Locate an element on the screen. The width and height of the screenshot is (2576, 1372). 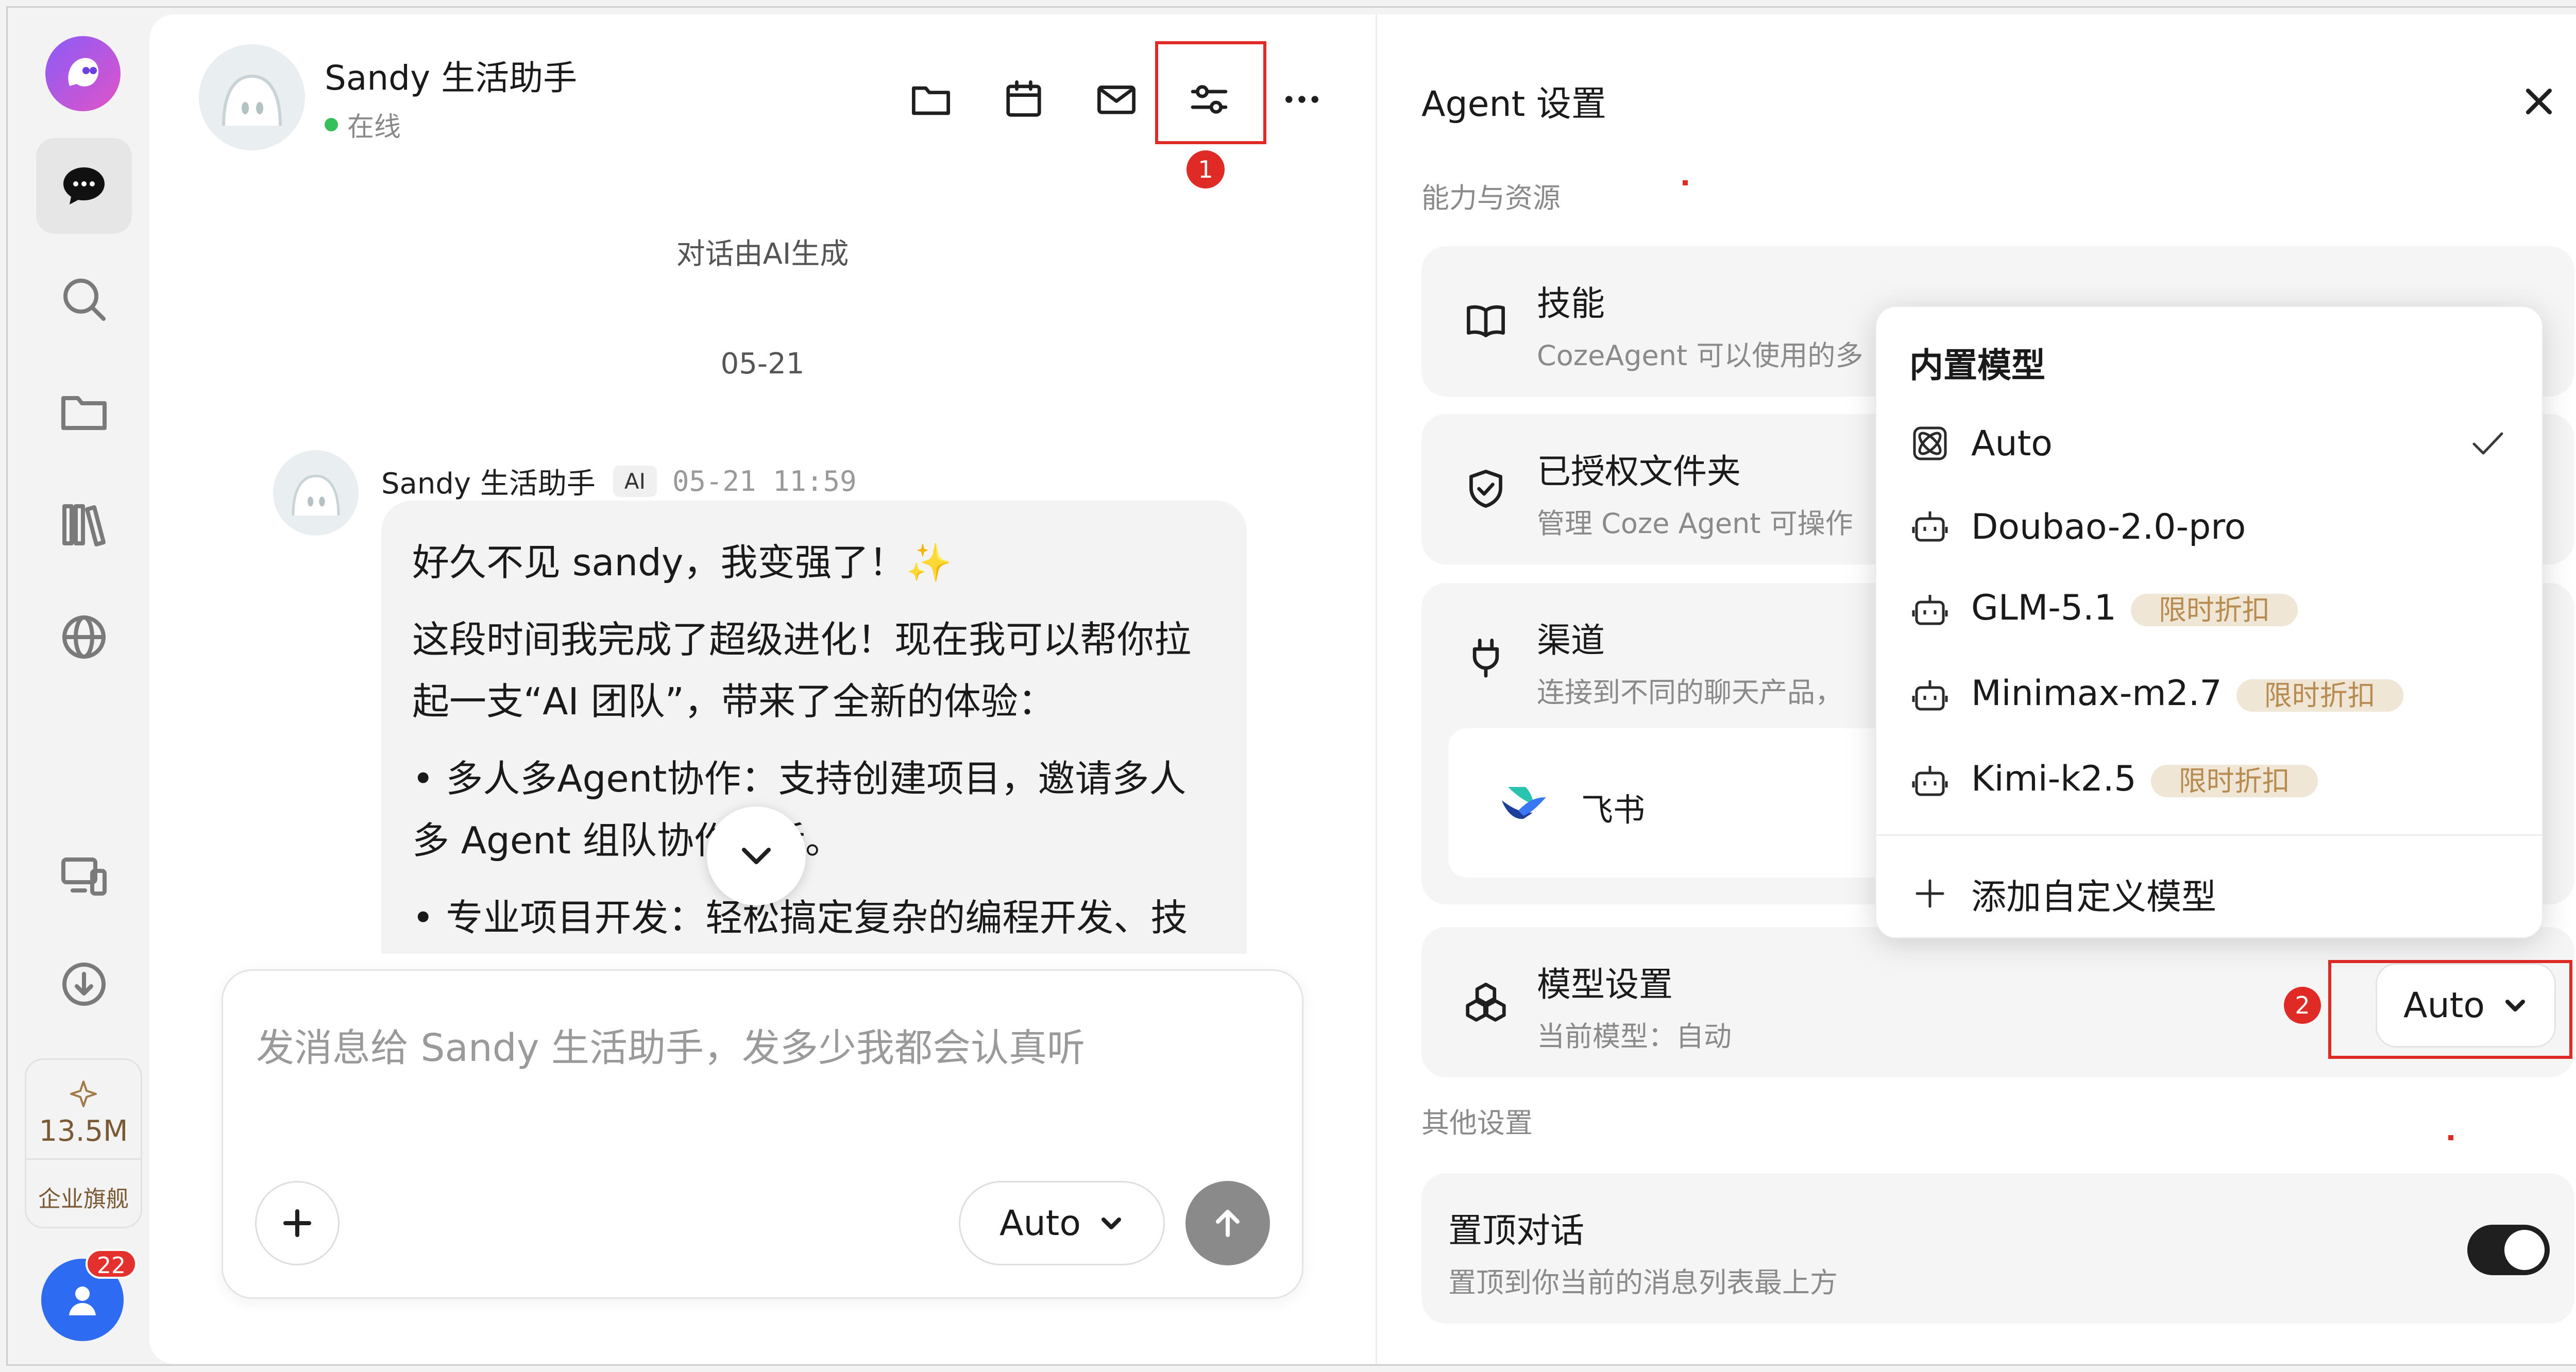
discount-tag: 限时折扣 is located at coordinates (2214, 610).